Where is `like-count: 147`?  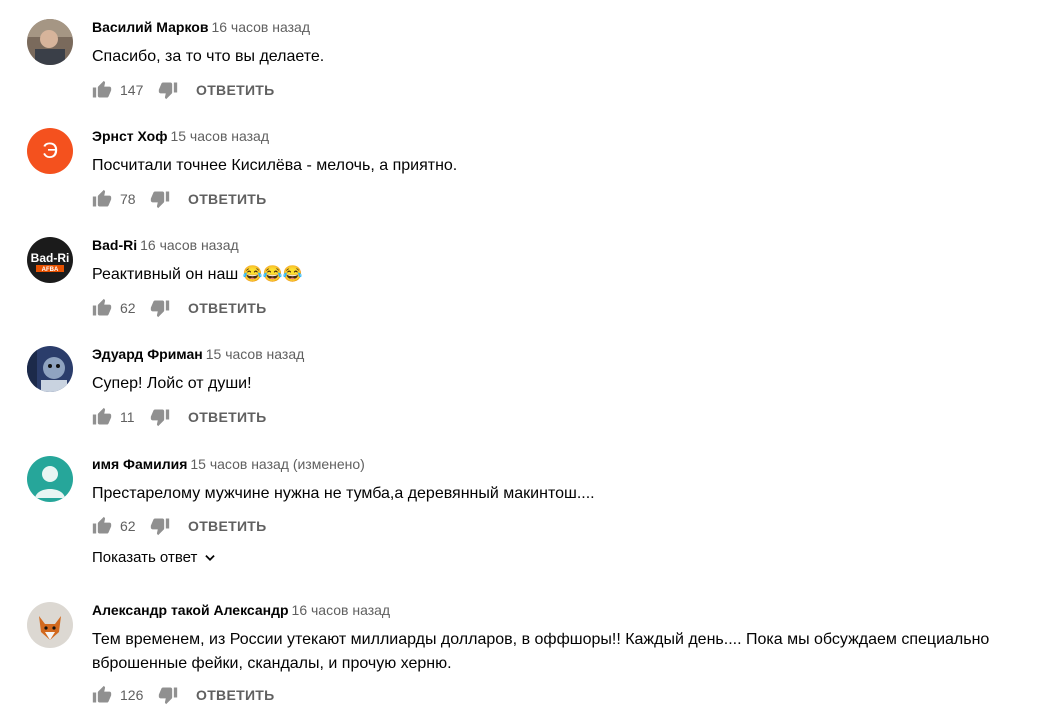
like-count: 147 is located at coordinates (132, 90).